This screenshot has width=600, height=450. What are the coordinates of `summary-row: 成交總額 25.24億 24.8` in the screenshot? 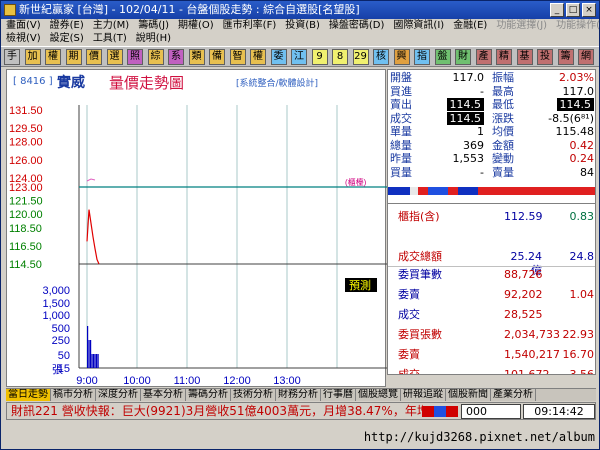 It's located at (491, 263).